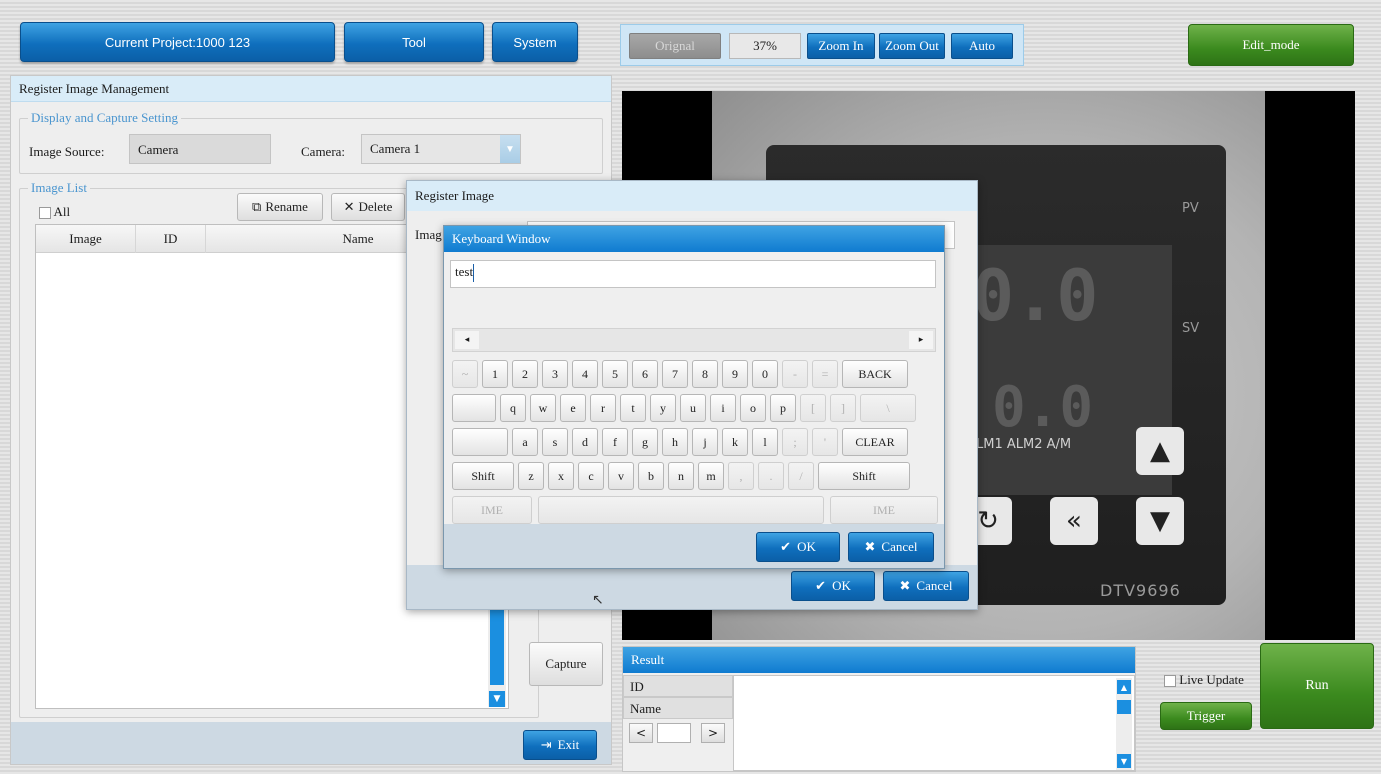 This screenshot has height=774, width=1381. Describe the element at coordinates (675, 374) in the screenshot. I see `key-7: 7` at that location.